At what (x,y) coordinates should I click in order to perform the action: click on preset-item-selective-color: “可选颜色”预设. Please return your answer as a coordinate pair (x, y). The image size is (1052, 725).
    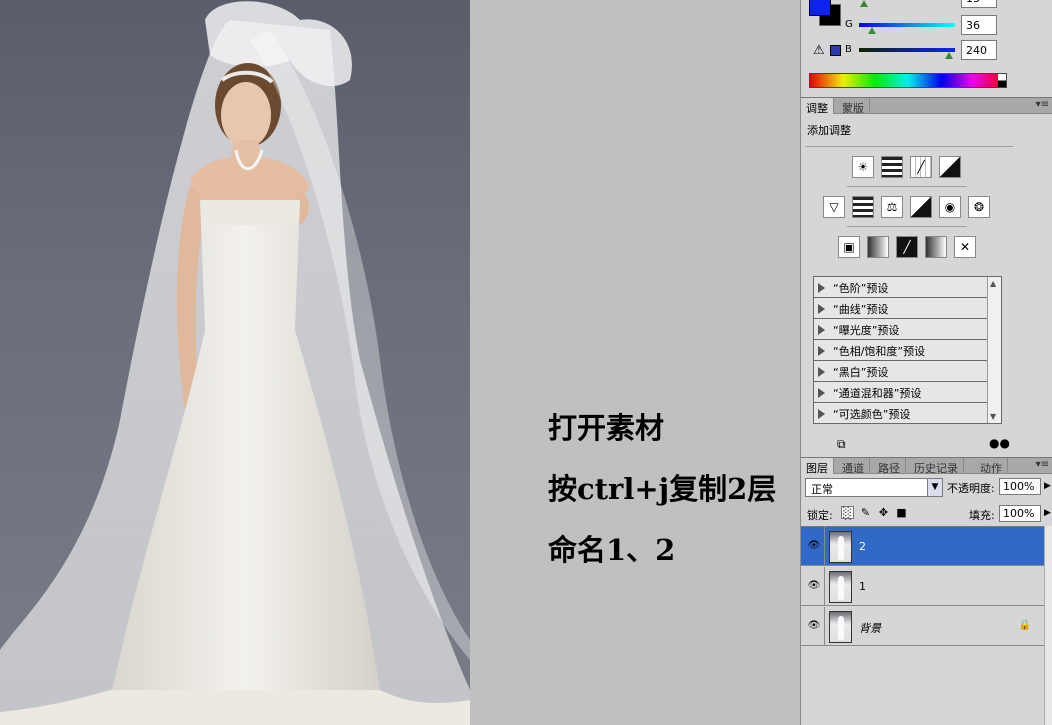
    Looking at the image, I should click on (901, 413).